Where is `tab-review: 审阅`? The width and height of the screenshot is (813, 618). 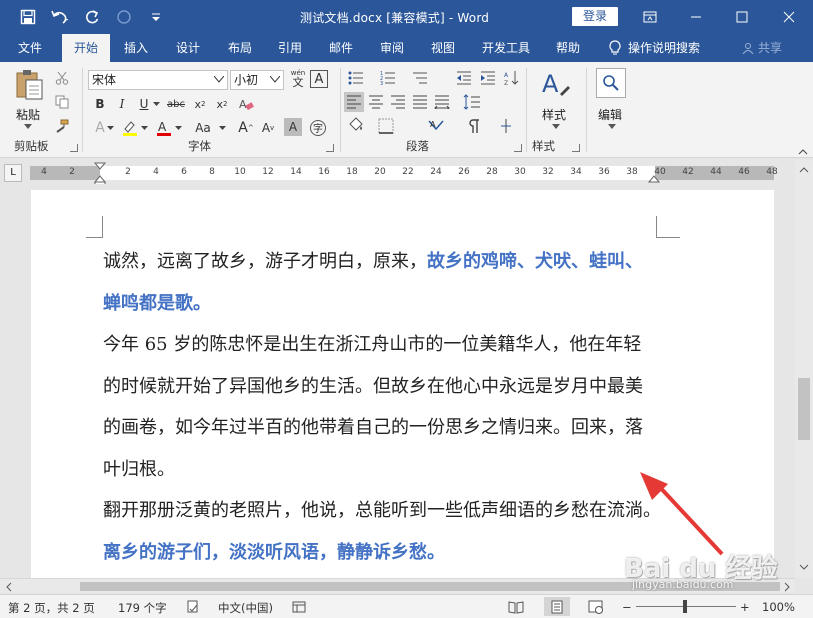 tab-review: 审阅 is located at coordinates (392, 48).